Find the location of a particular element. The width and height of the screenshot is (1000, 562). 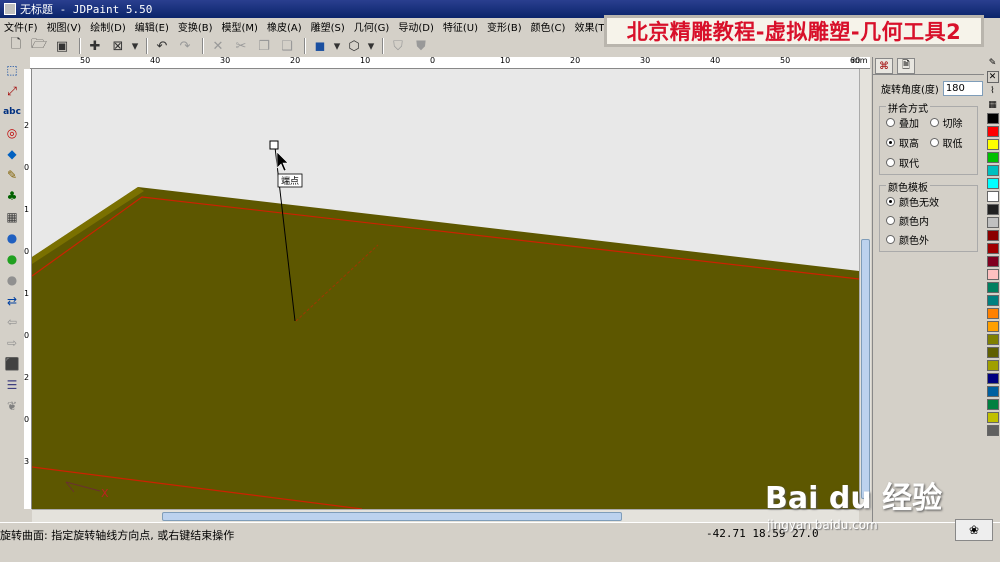

scissors-icon: ✂ is located at coordinates (241, 46).